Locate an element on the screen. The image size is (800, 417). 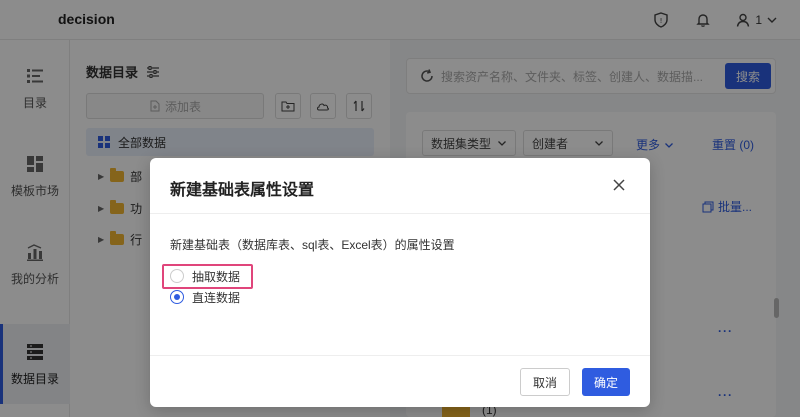
radio-option-extract: 抽取数据 is located at coordinates (205, 276).